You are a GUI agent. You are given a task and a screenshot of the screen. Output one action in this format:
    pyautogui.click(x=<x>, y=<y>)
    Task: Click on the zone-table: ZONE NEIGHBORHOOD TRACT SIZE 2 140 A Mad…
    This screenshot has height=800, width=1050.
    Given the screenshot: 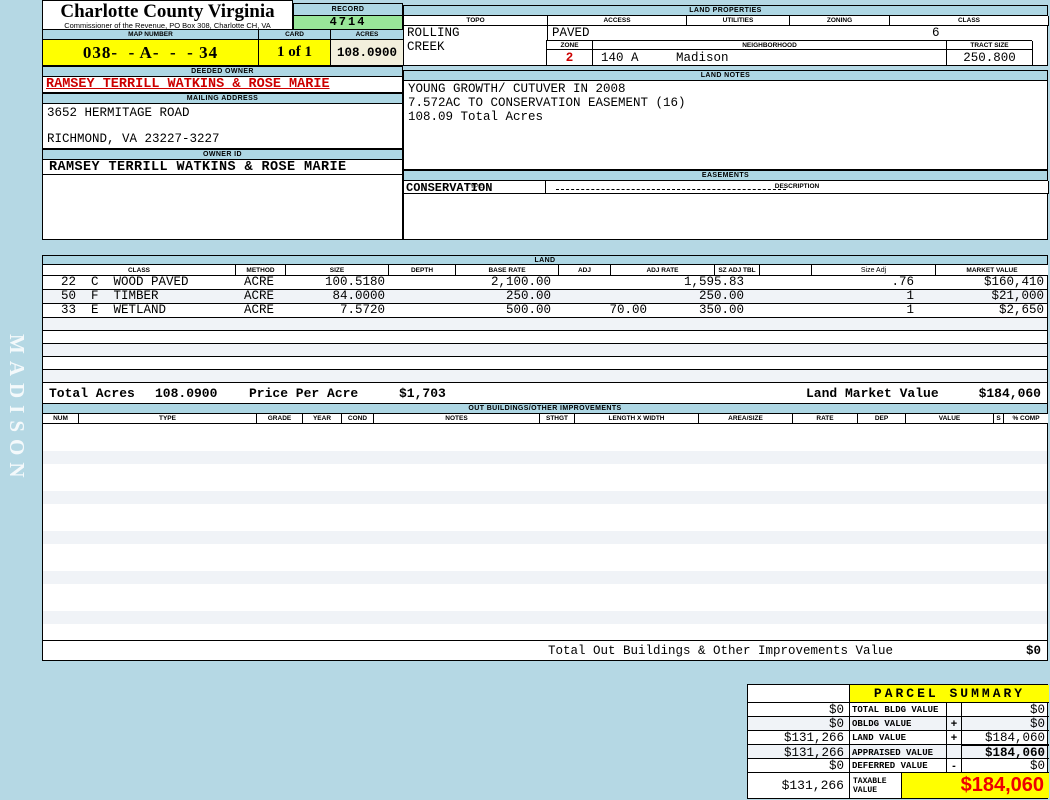 What is the action you would take?
    pyautogui.click(x=789, y=53)
    